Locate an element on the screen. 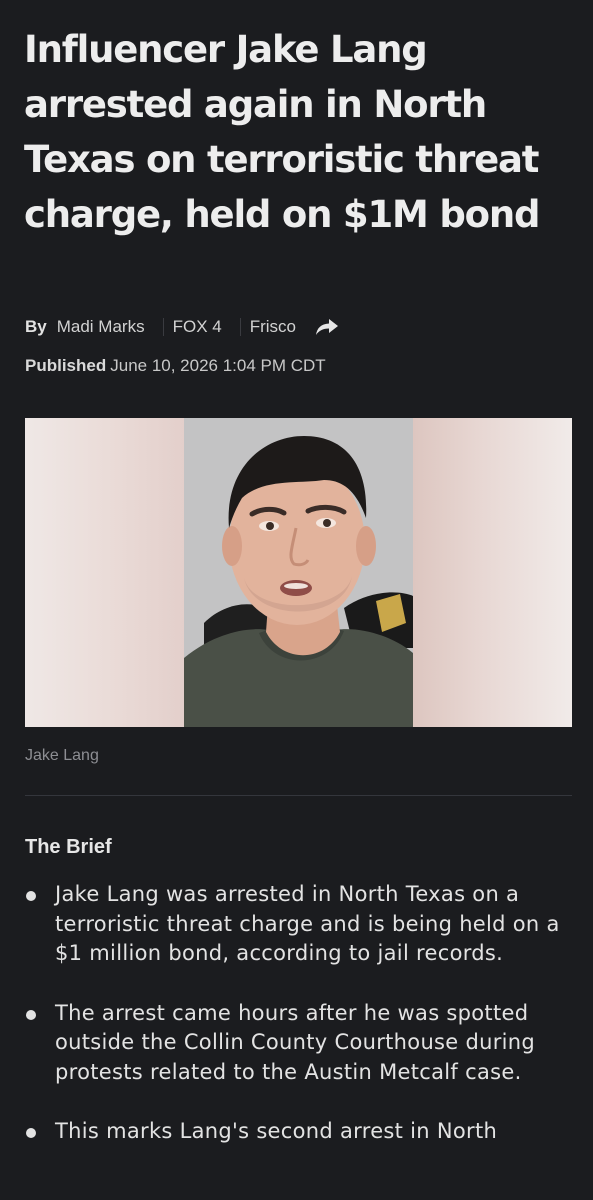 The image size is (593, 1200). published-date: June 10, 2026 1:04 PM CDT is located at coordinates (218, 365).